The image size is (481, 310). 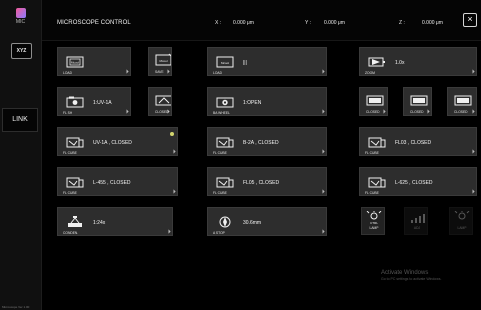 I want to click on zoom-label: ZOOM, so click(x=370, y=73).